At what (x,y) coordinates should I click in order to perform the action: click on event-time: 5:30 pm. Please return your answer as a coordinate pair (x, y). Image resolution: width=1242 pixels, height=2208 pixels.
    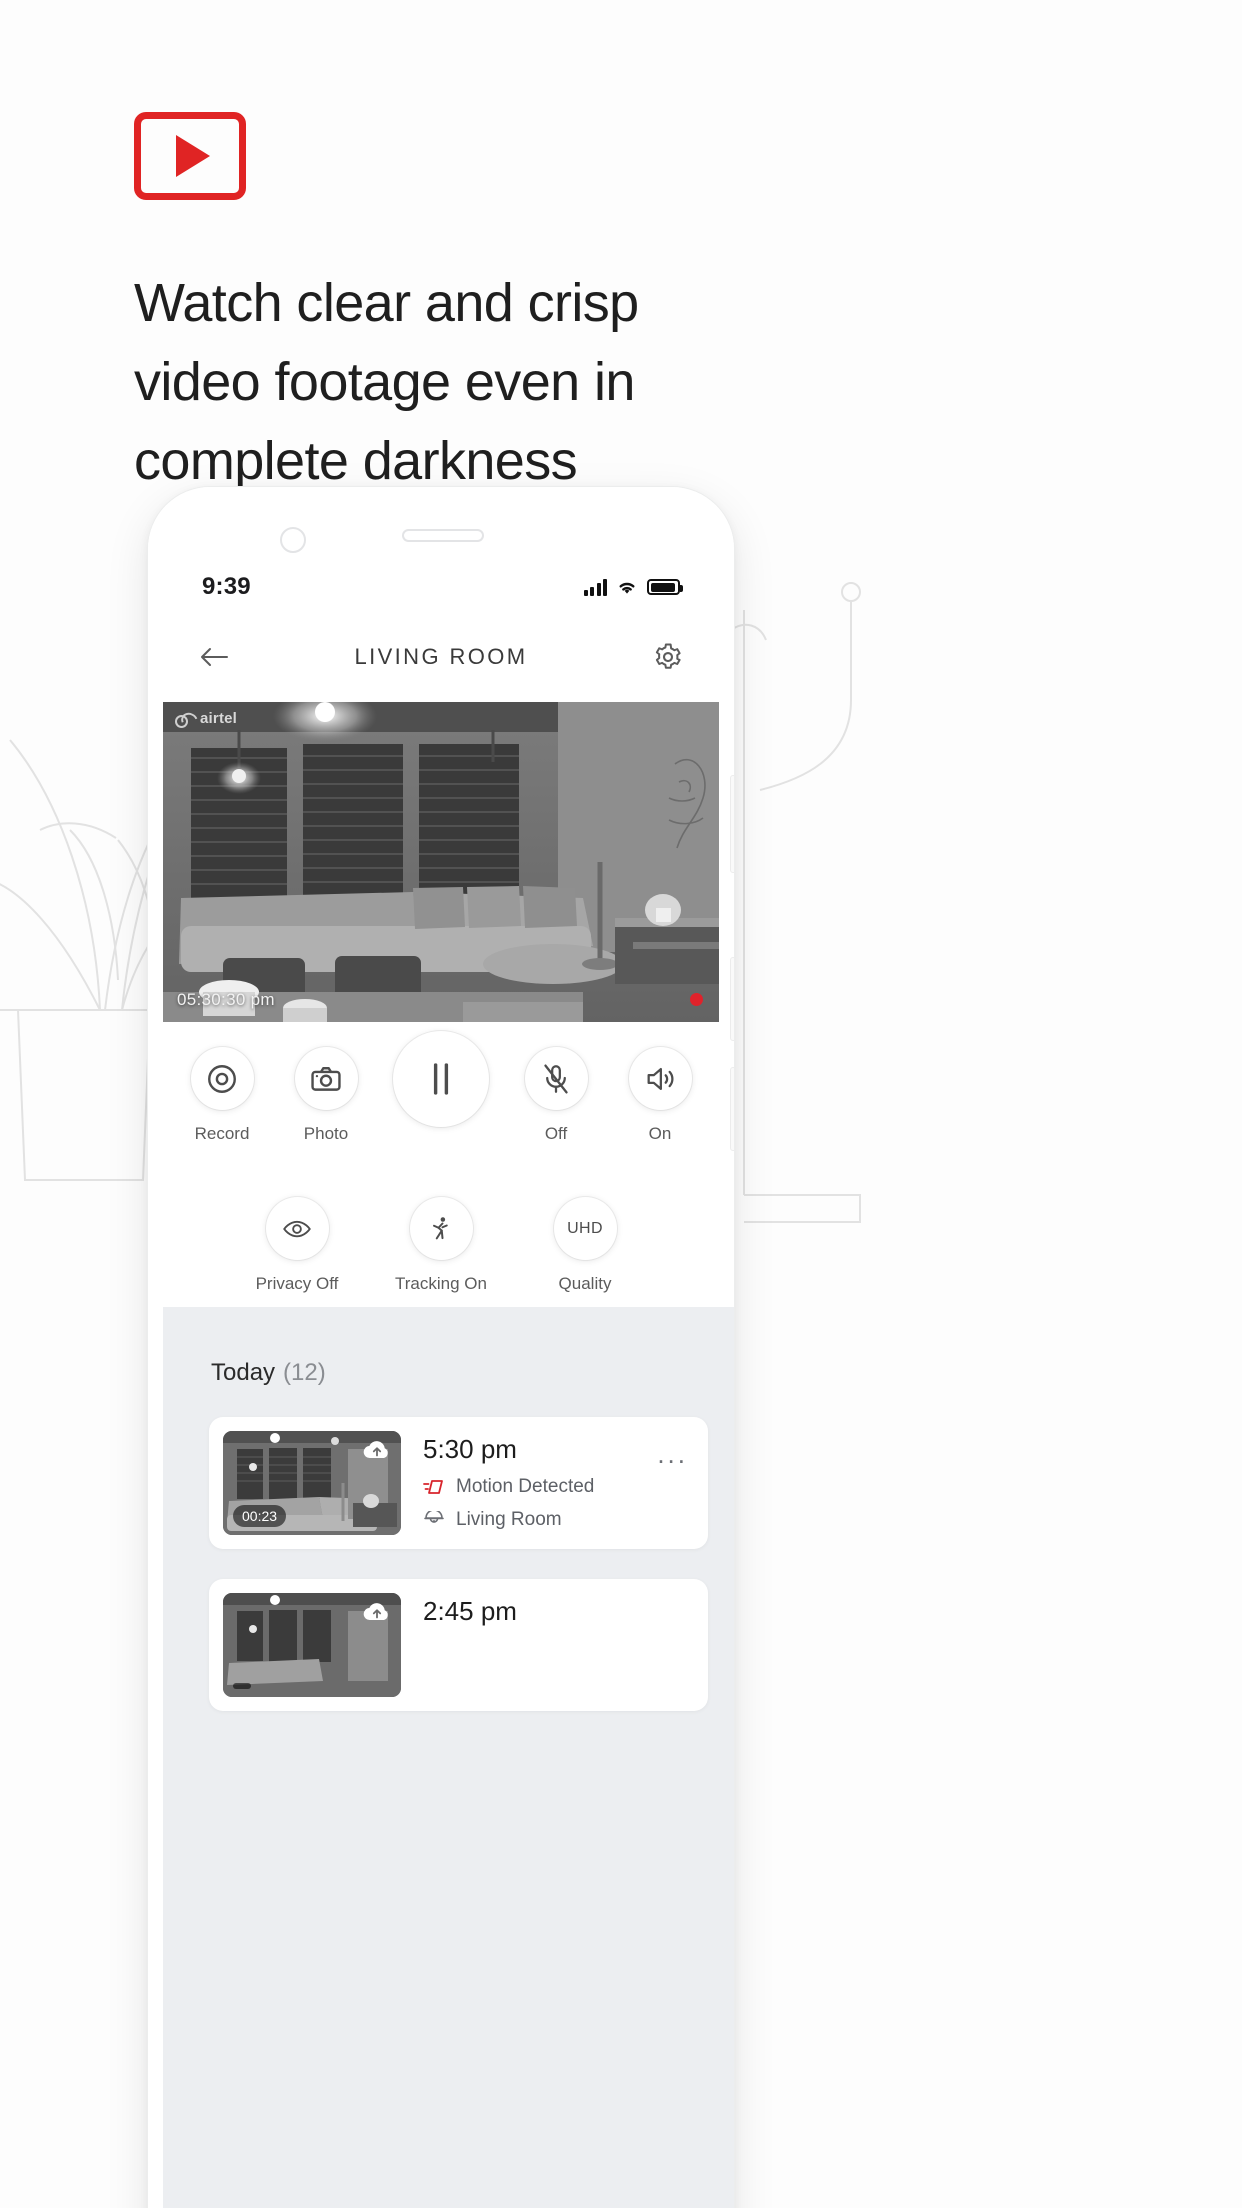
    Looking at the image, I should click on (470, 1449).